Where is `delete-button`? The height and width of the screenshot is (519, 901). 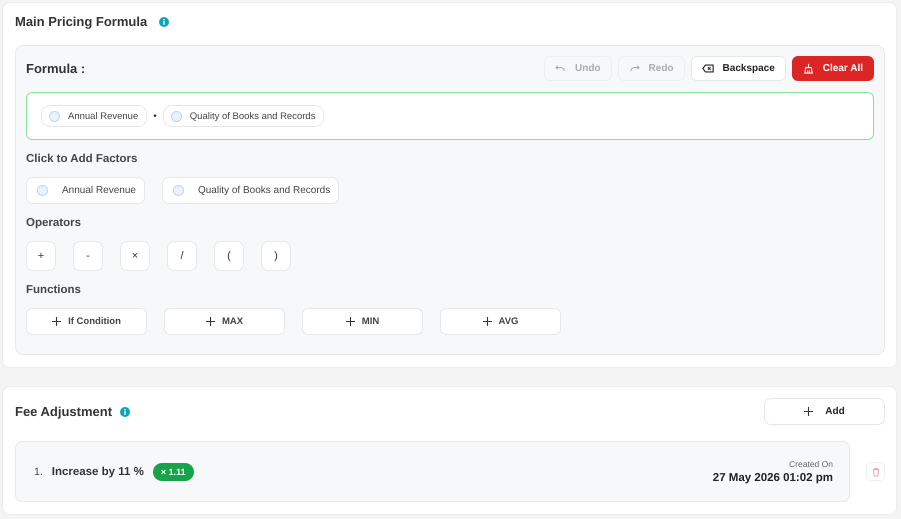
delete-button is located at coordinates (875, 471).